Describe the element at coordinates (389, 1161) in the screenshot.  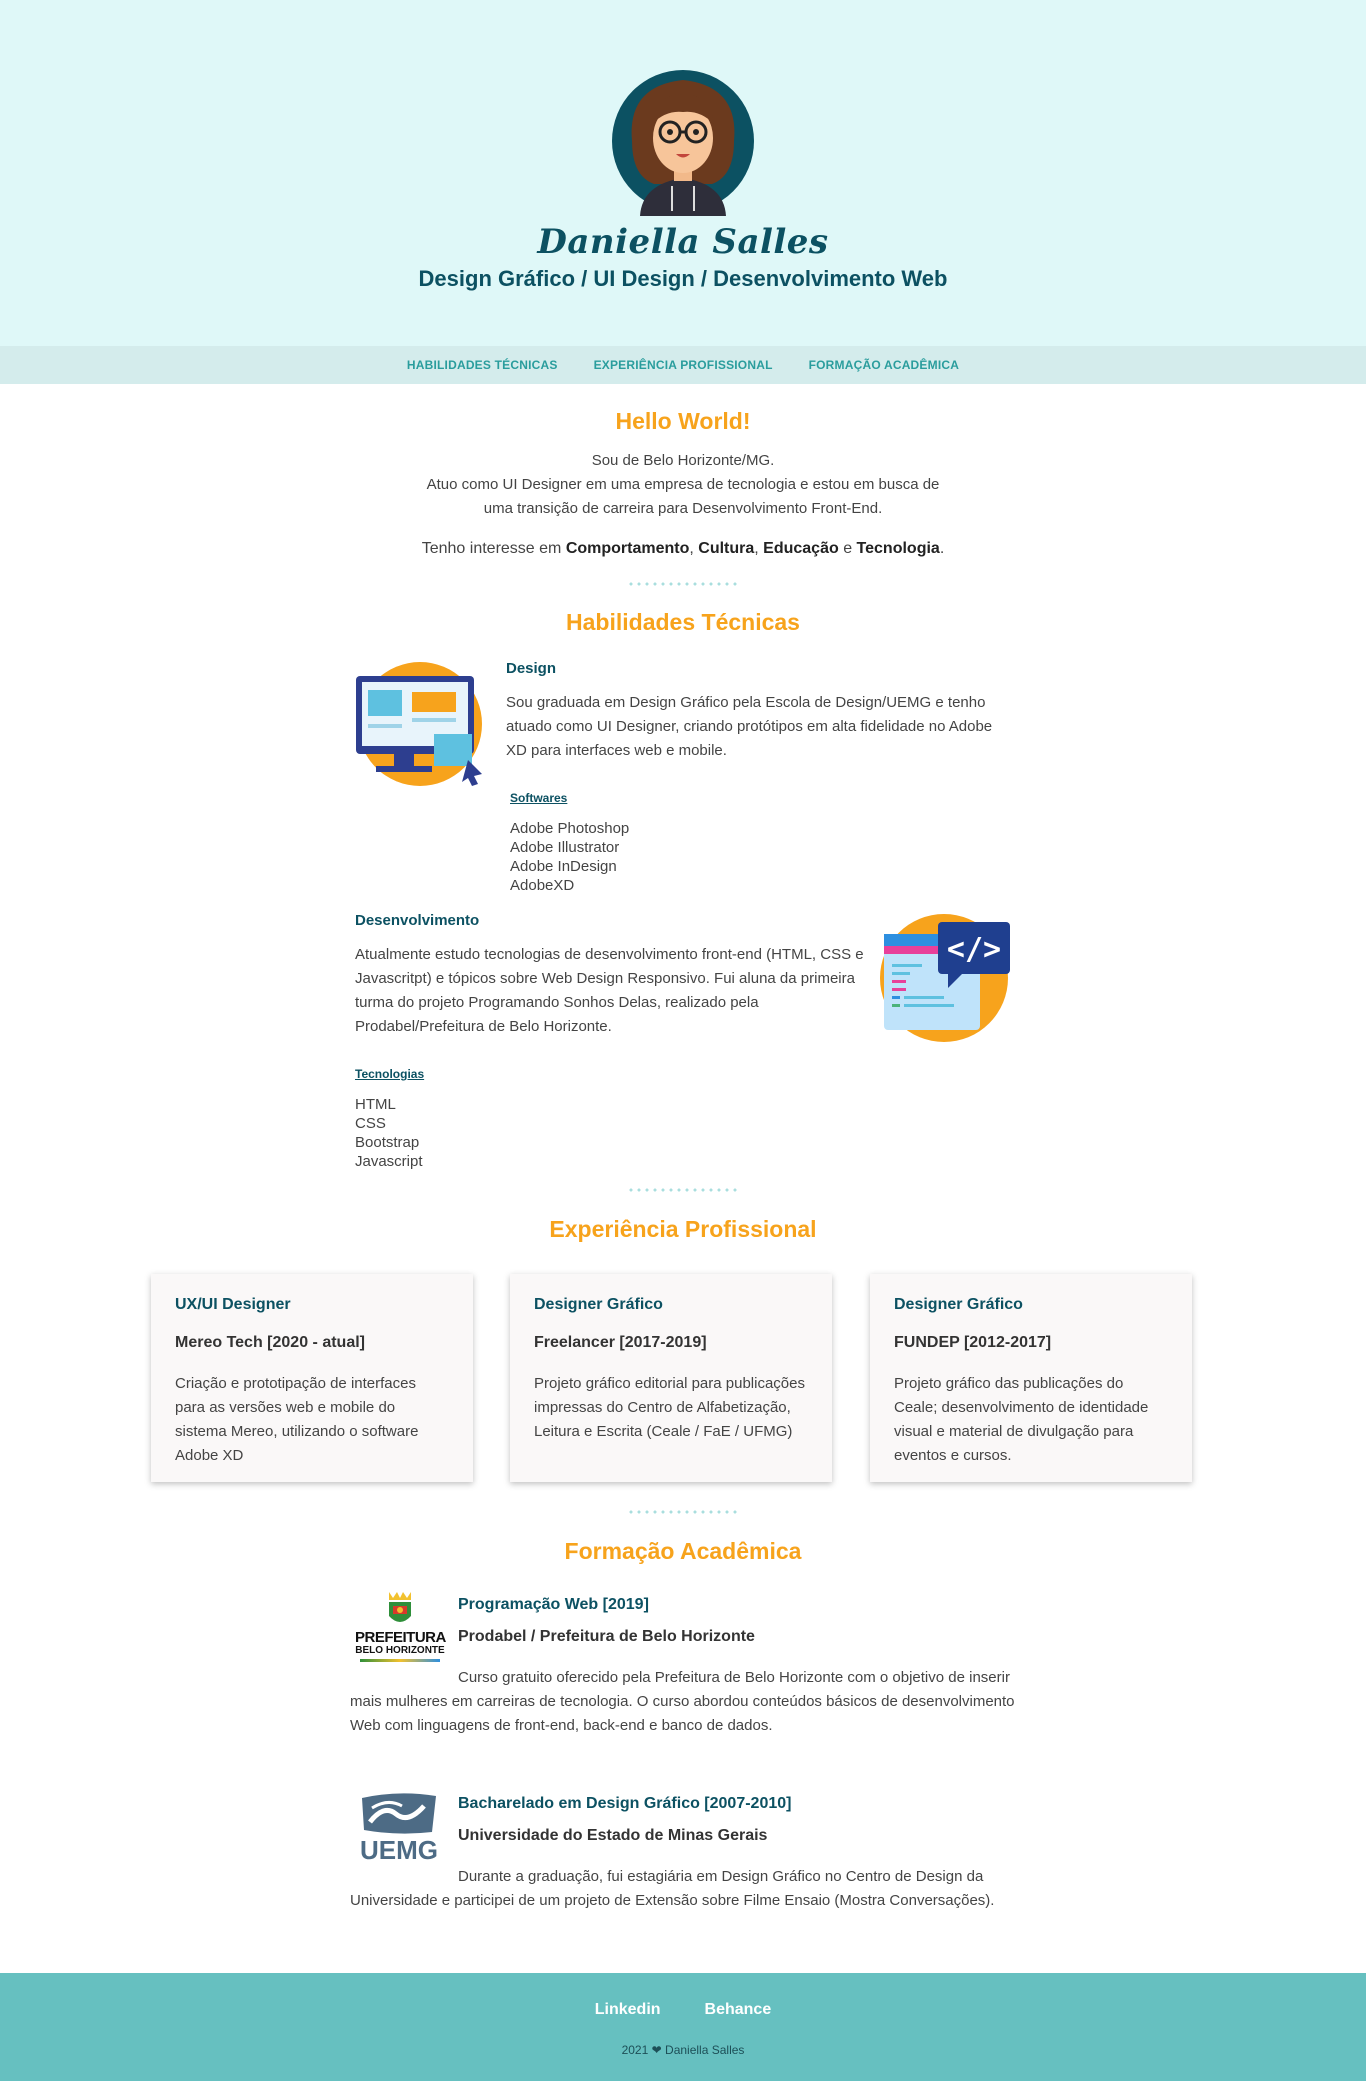
I see `list-item: Javascript` at that location.